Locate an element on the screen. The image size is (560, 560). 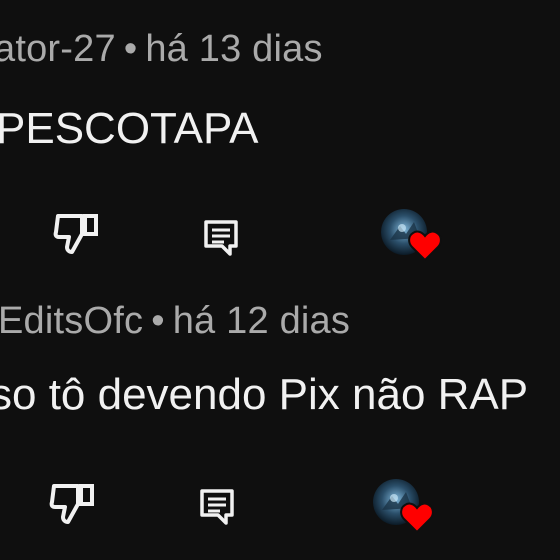
comment-header: ator-27 • há 13 dias is located at coordinates (161, 49).